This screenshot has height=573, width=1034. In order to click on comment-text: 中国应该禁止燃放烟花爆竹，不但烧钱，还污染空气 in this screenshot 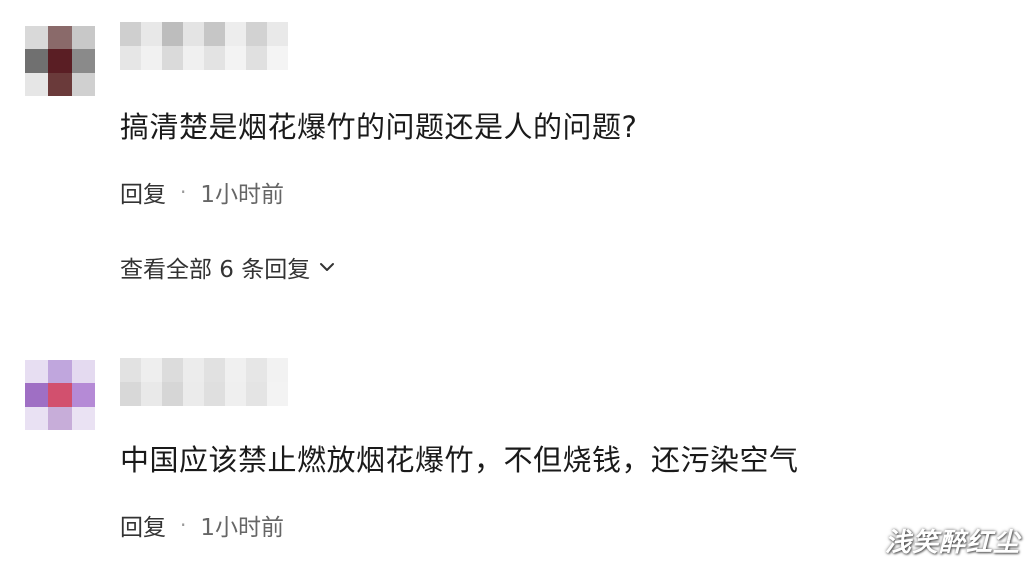, I will do `click(459, 460)`.